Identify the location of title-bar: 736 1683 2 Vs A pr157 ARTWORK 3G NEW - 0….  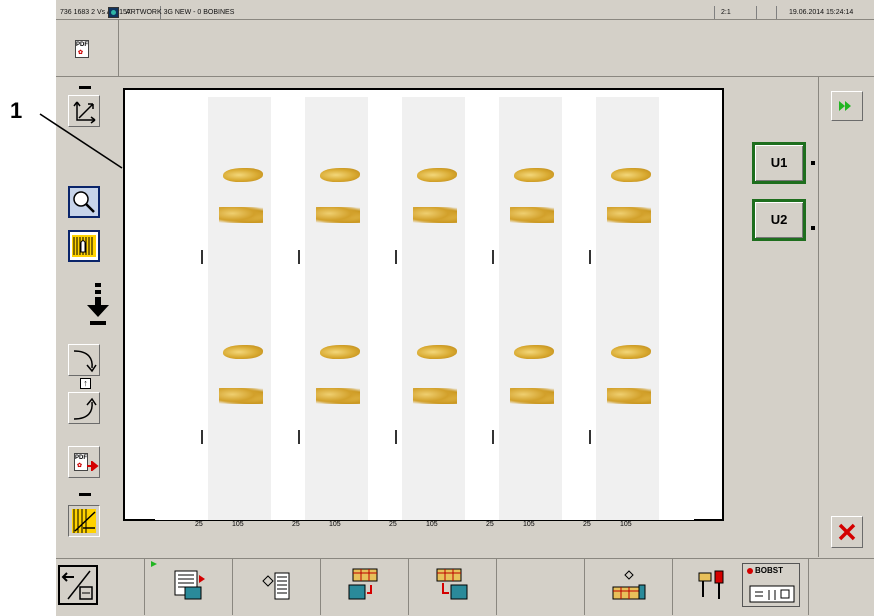
(465, 13).